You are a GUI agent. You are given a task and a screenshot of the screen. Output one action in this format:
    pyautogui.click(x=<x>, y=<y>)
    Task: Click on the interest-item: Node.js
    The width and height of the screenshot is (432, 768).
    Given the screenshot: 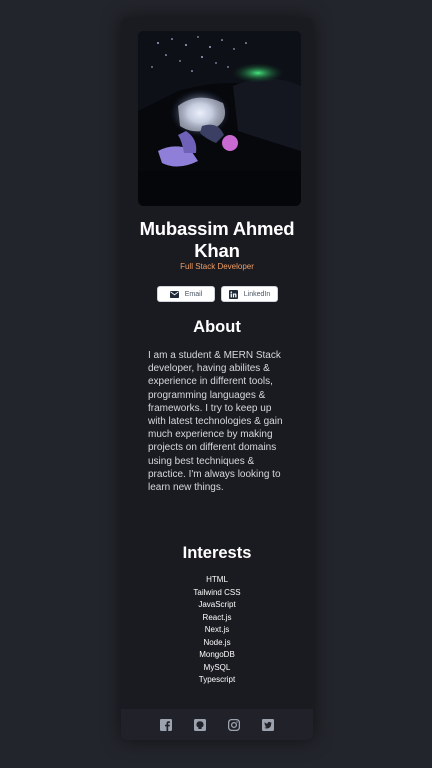 What is the action you would take?
    pyautogui.click(x=217, y=642)
    